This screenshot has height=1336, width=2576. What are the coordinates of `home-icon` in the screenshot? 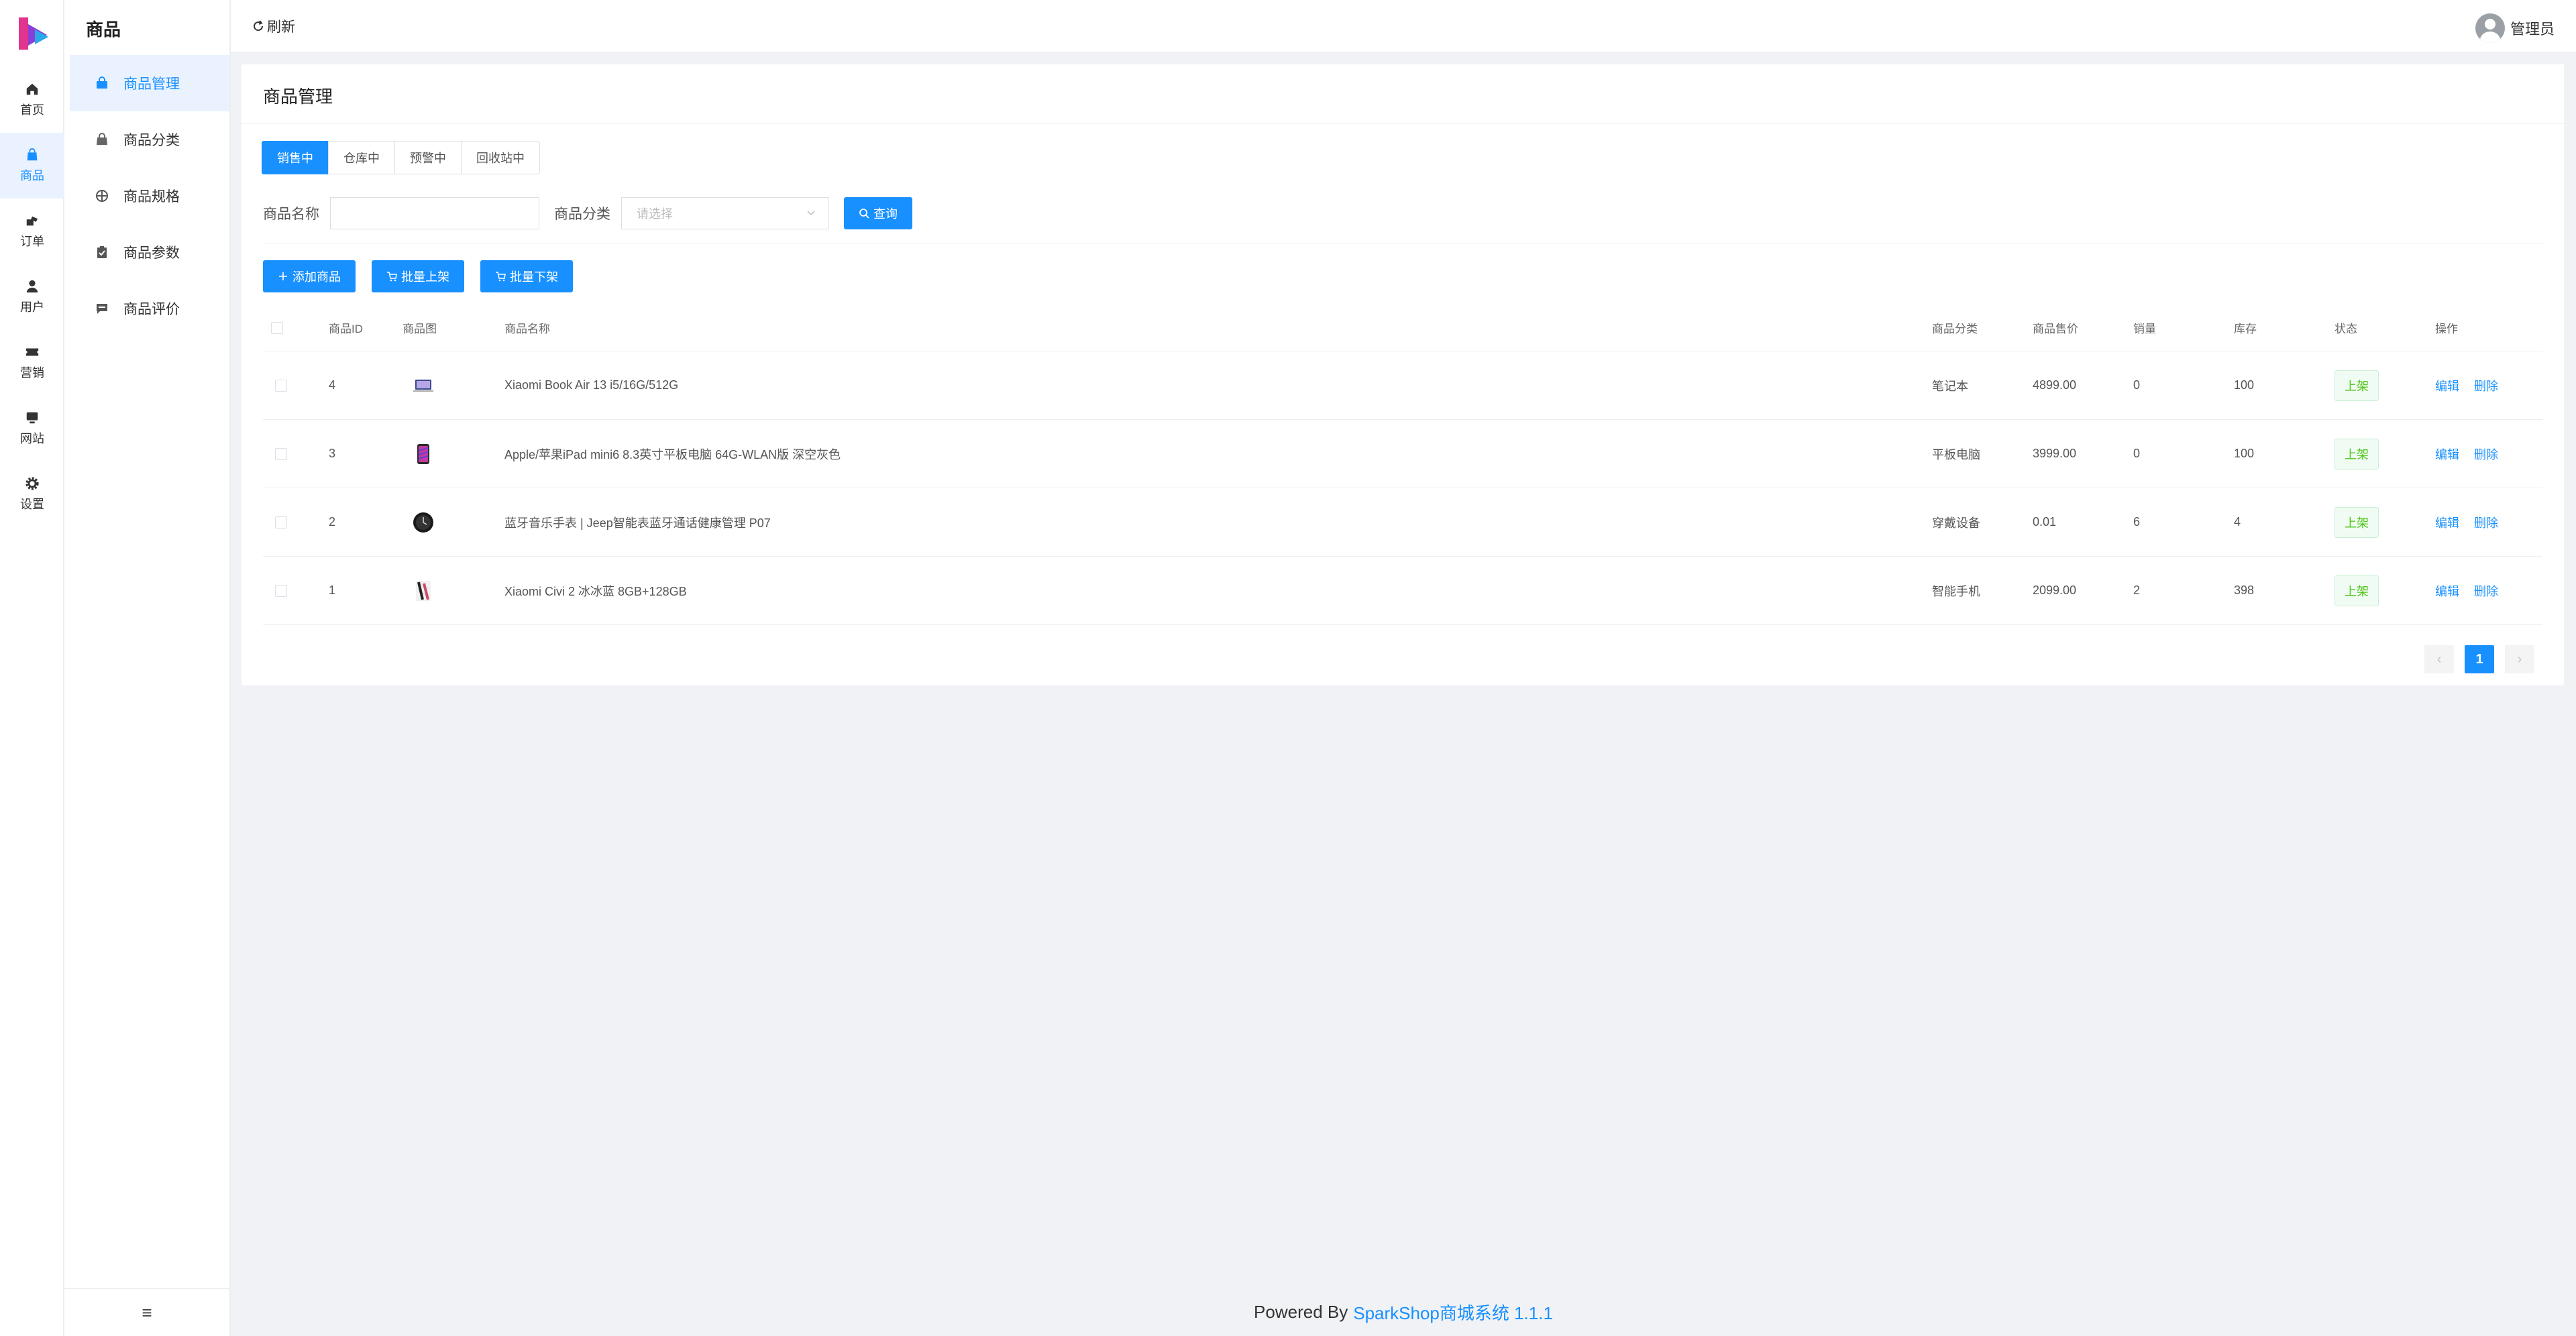 It's located at (32, 89).